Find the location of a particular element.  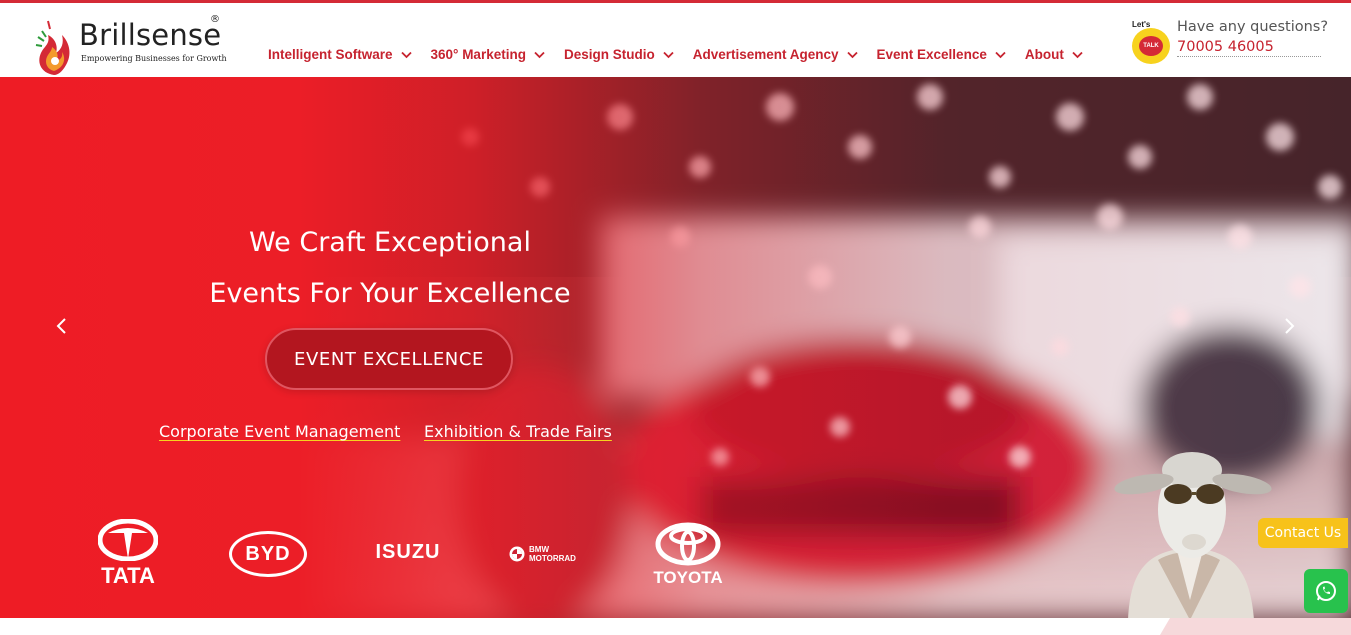

isuzu-wordmark: ISUZU is located at coordinates (408, 552).